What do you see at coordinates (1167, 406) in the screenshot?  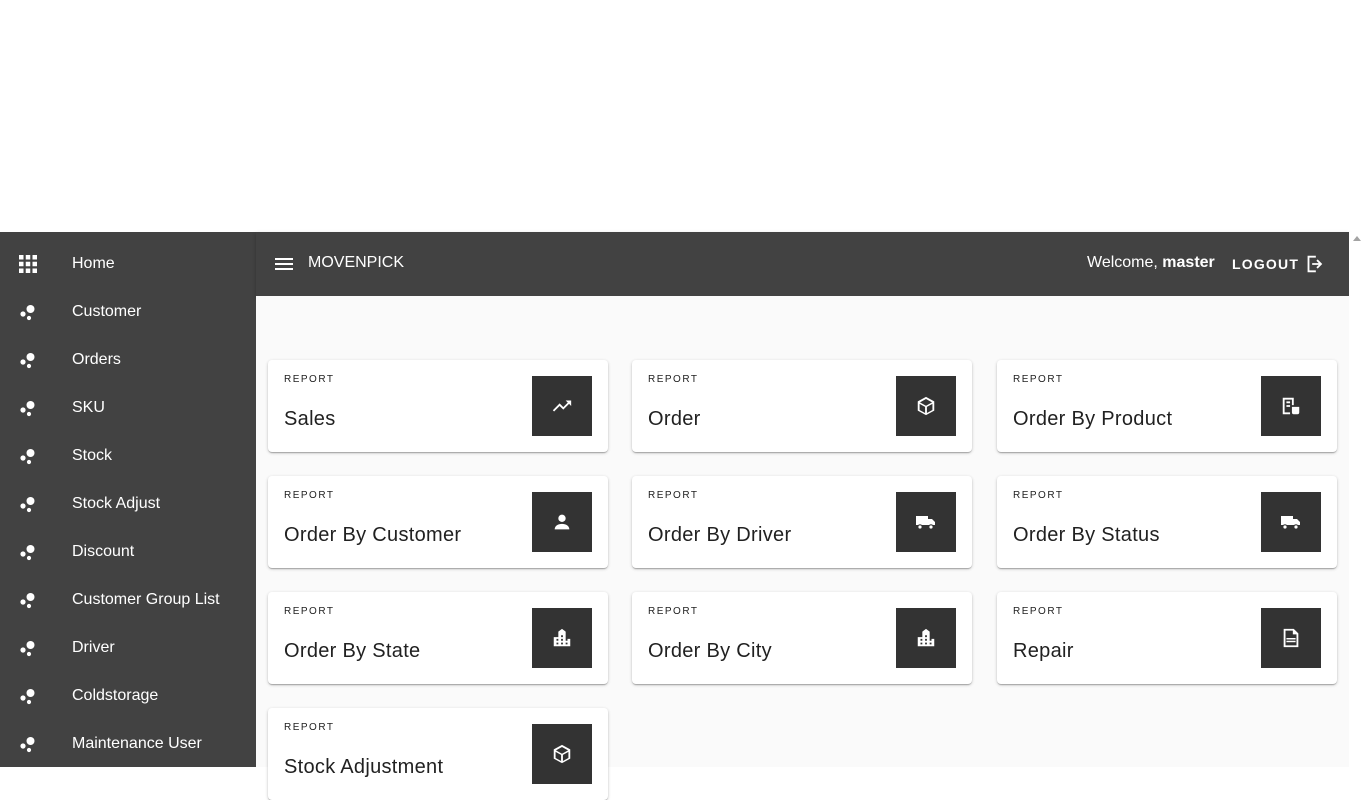 I see `report-card-order-by-product: REPORT Order By Product` at bounding box center [1167, 406].